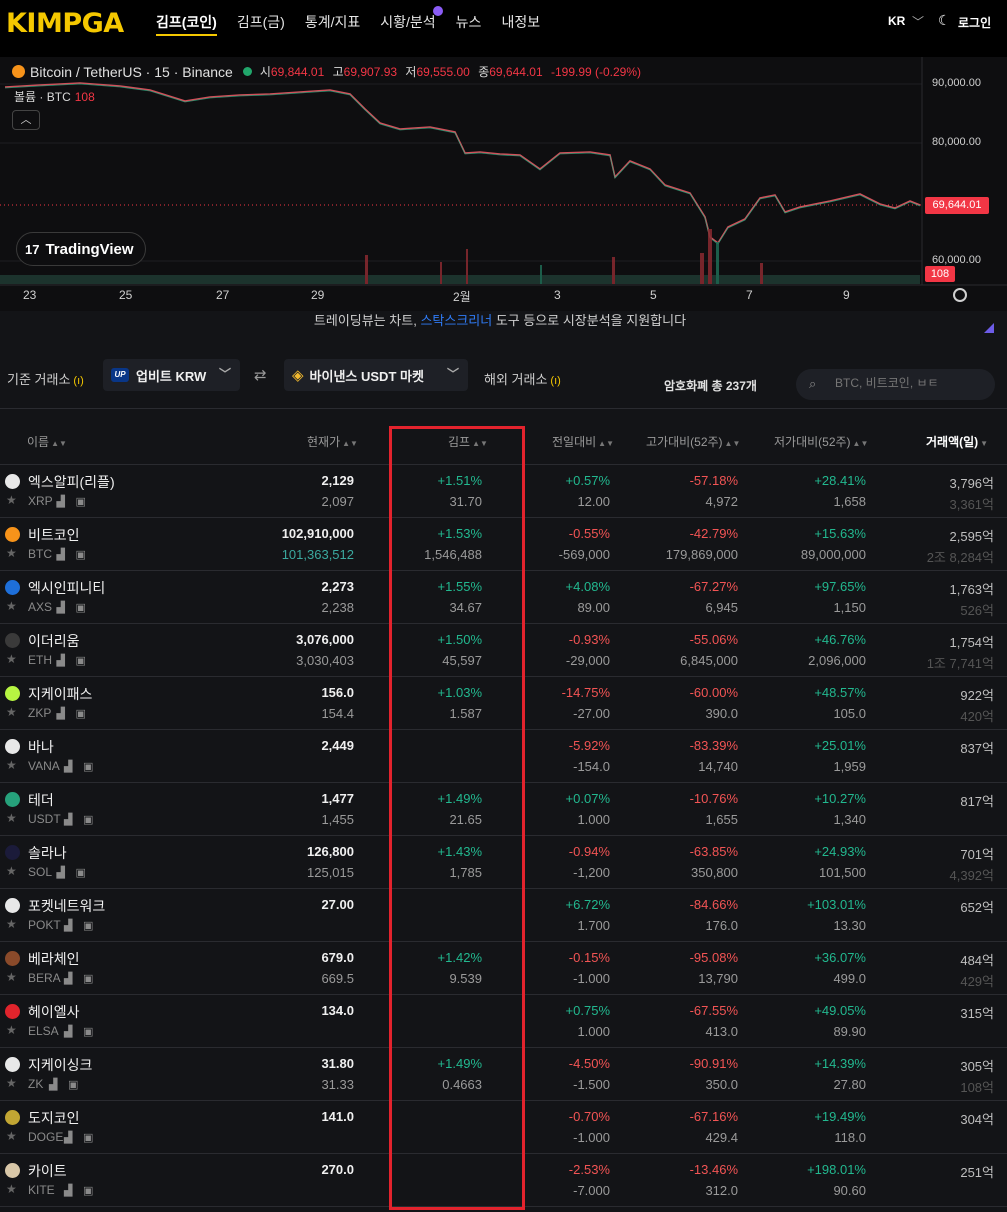 The image size is (1007, 1212). I want to click on language-selector: KR, so click(896, 21).